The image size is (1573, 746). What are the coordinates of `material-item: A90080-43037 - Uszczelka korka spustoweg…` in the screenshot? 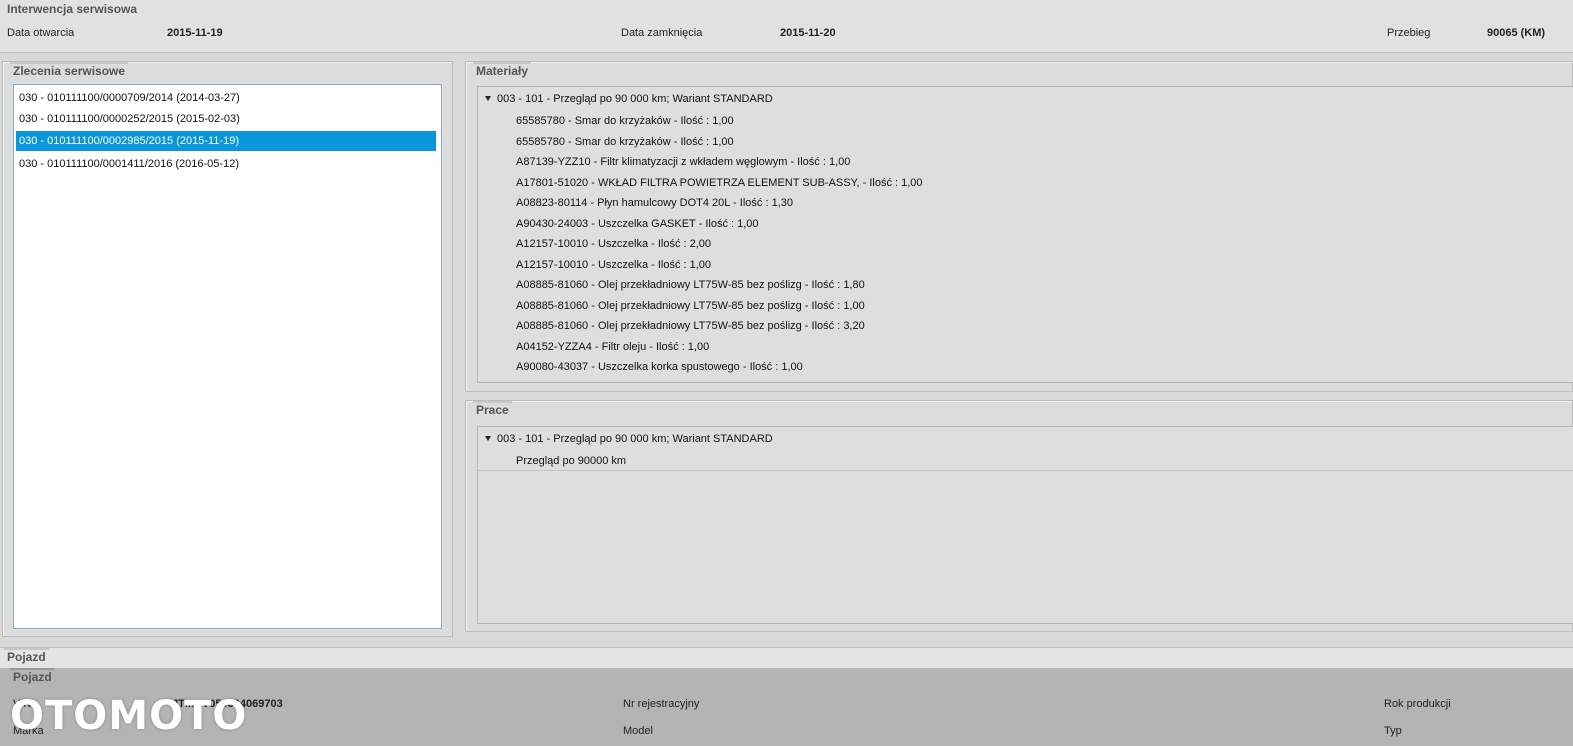 It's located at (659, 367).